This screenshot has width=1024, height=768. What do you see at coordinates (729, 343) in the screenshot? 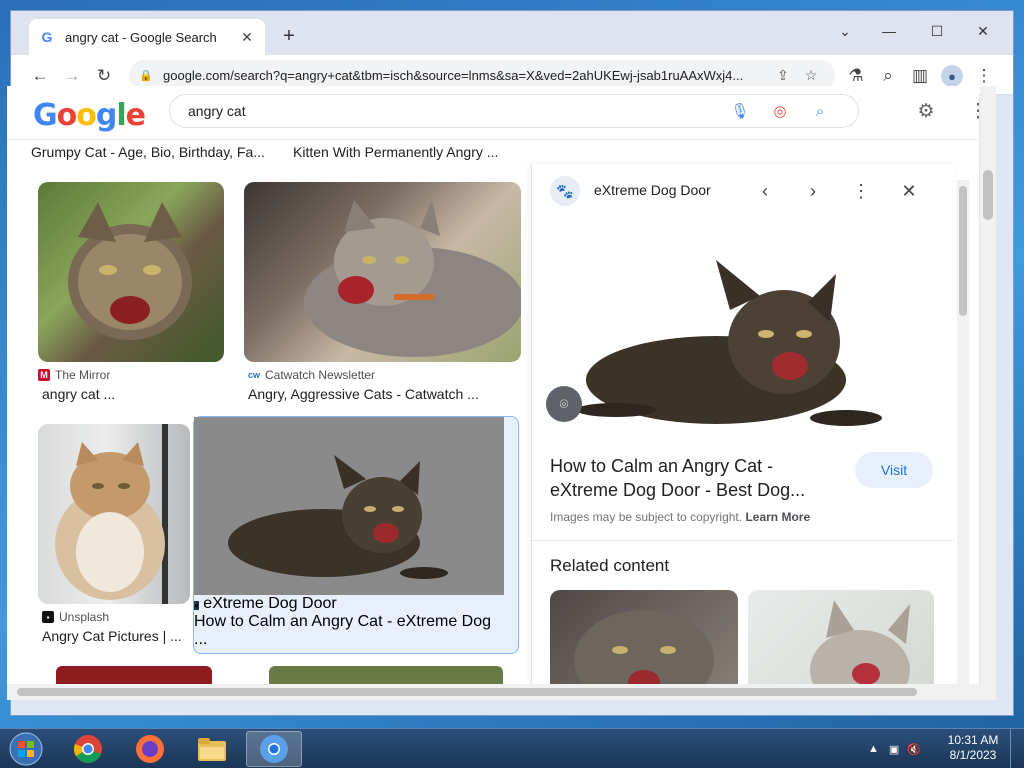
I see `hissing-tabby-cat-photo` at bounding box center [729, 343].